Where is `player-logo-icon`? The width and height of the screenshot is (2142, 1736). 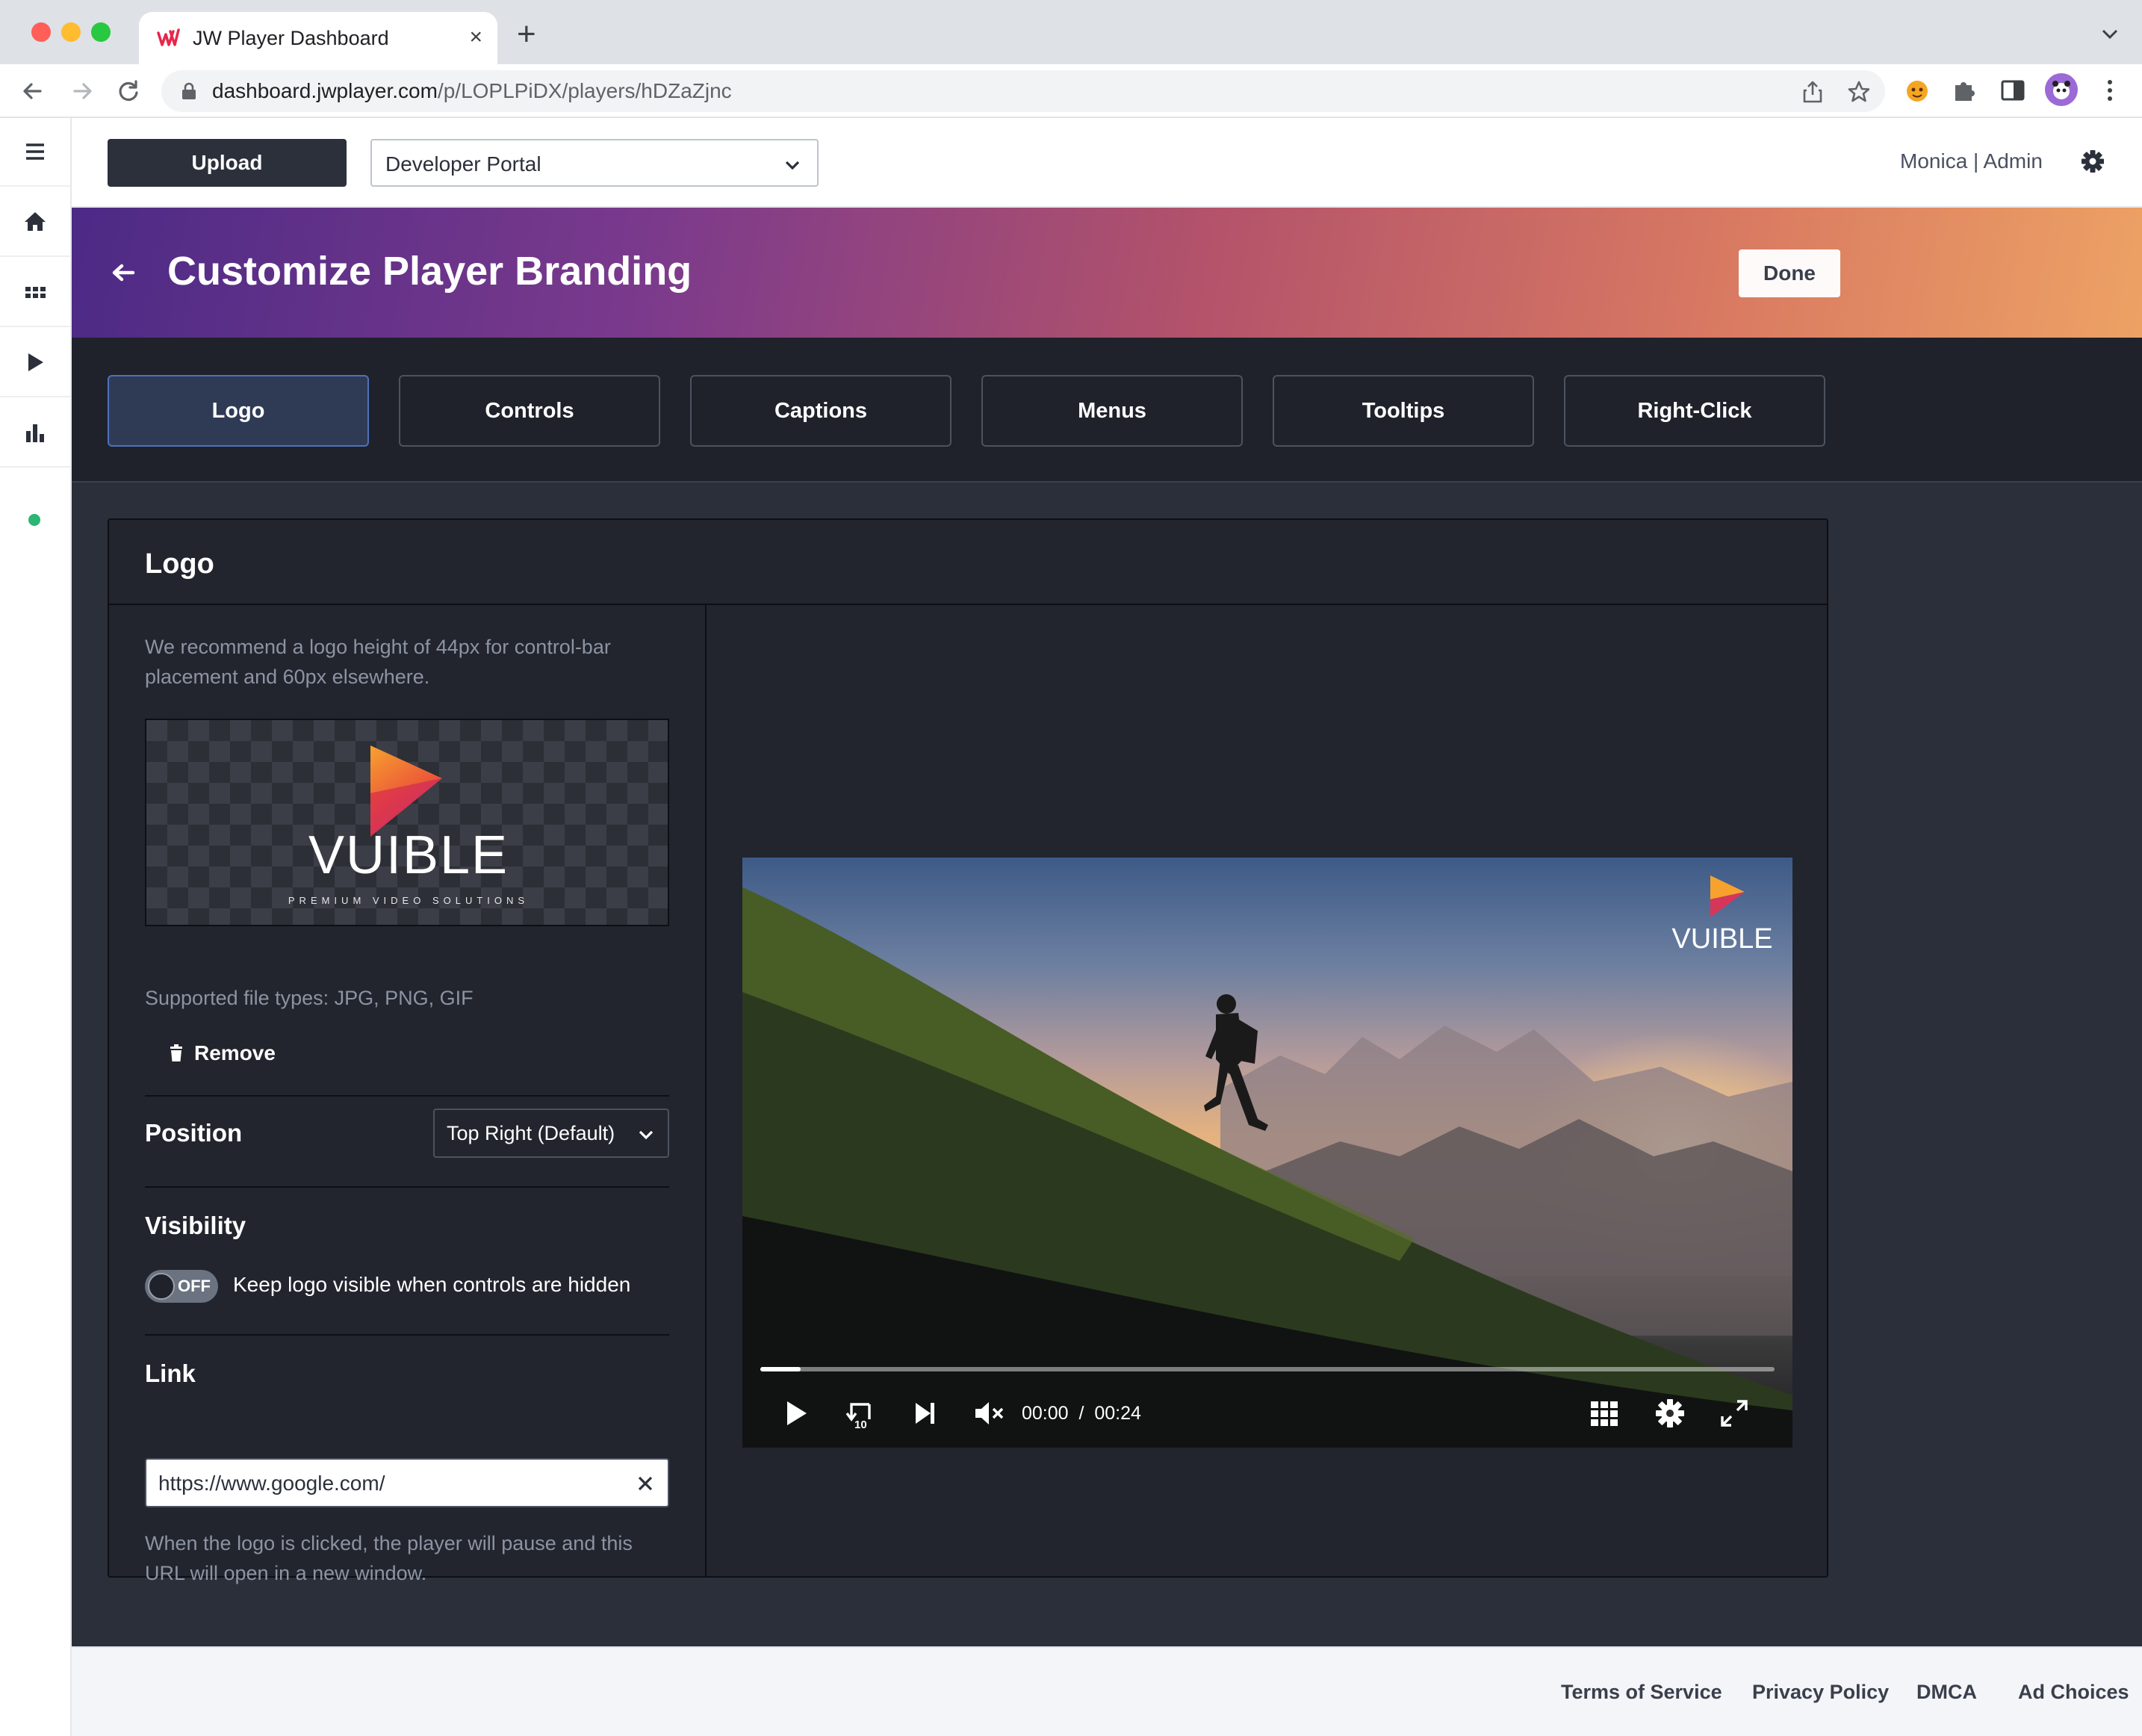 player-logo-icon is located at coordinates (1727, 896).